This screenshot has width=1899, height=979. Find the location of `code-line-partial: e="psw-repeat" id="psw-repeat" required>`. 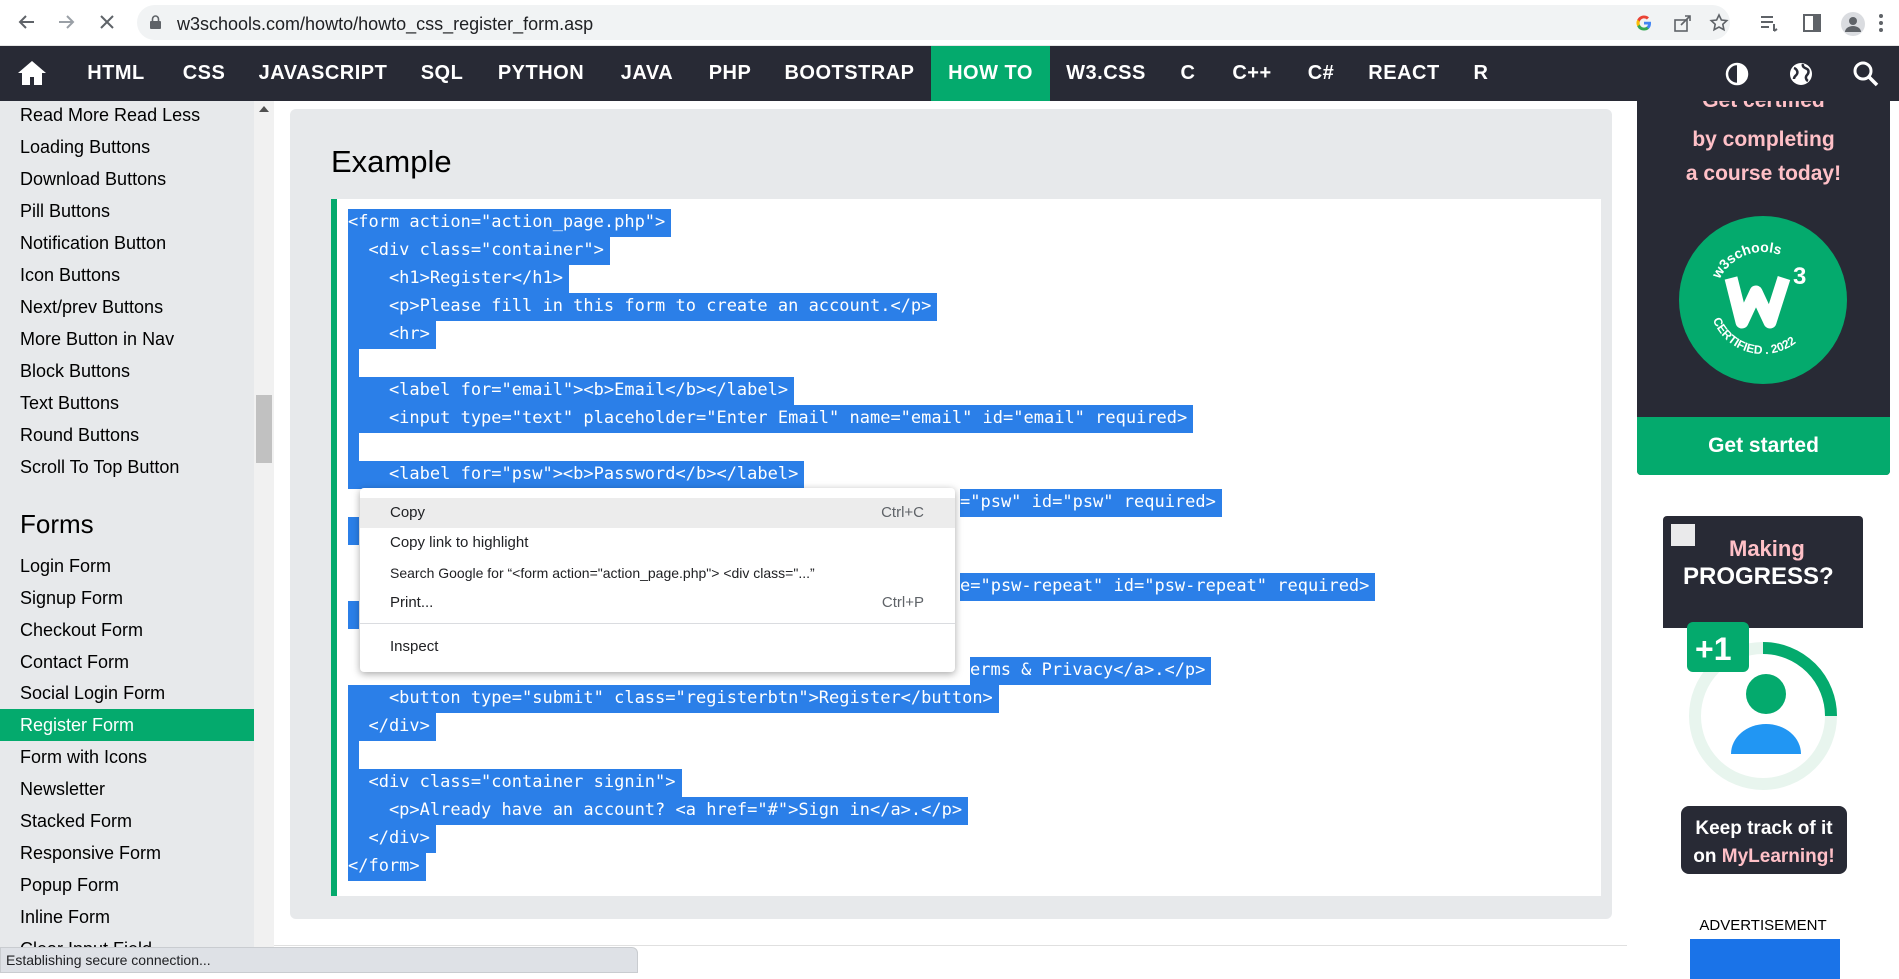

code-line-partial: e="psw-repeat" id="psw-repeat" required> is located at coordinates (1168, 587).